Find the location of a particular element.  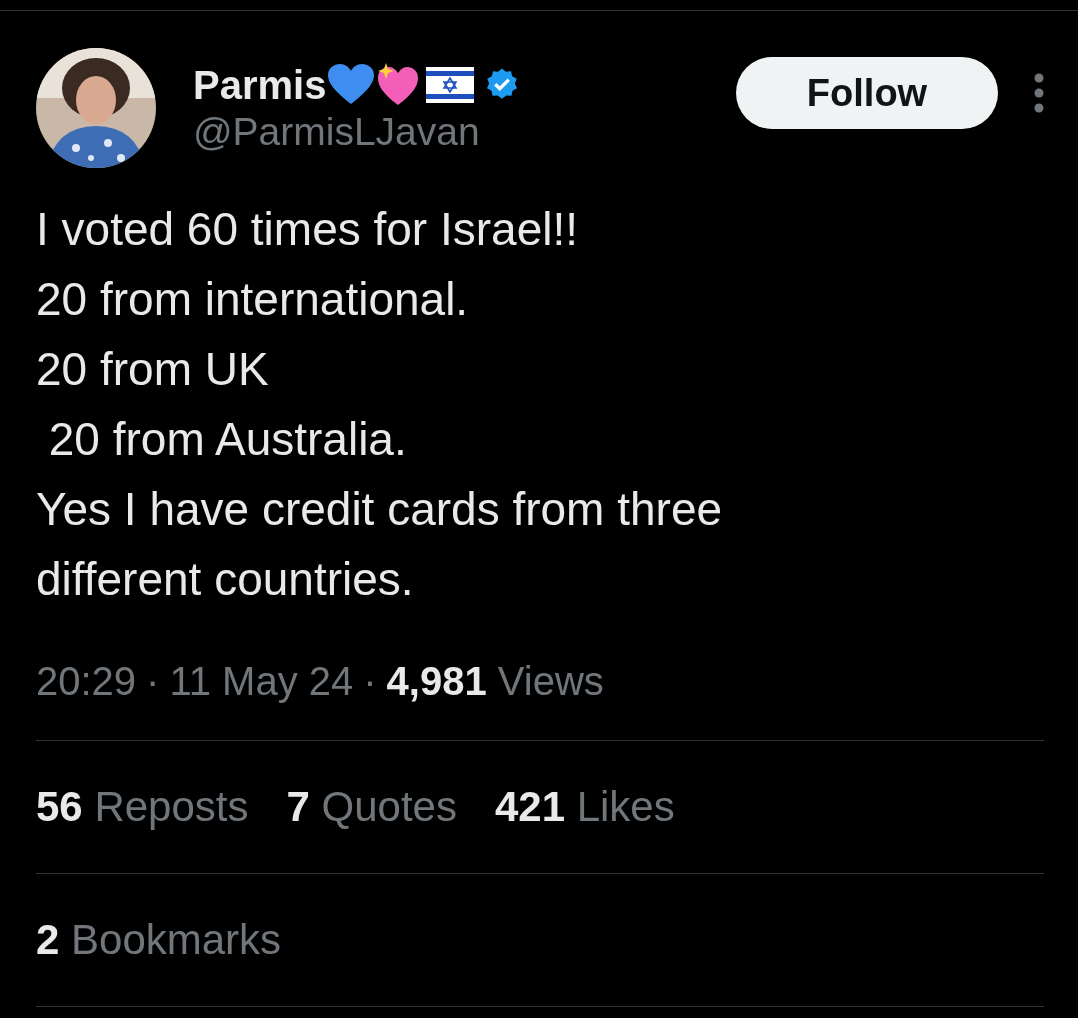

follow-button: Follow is located at coordinates (867, 93).